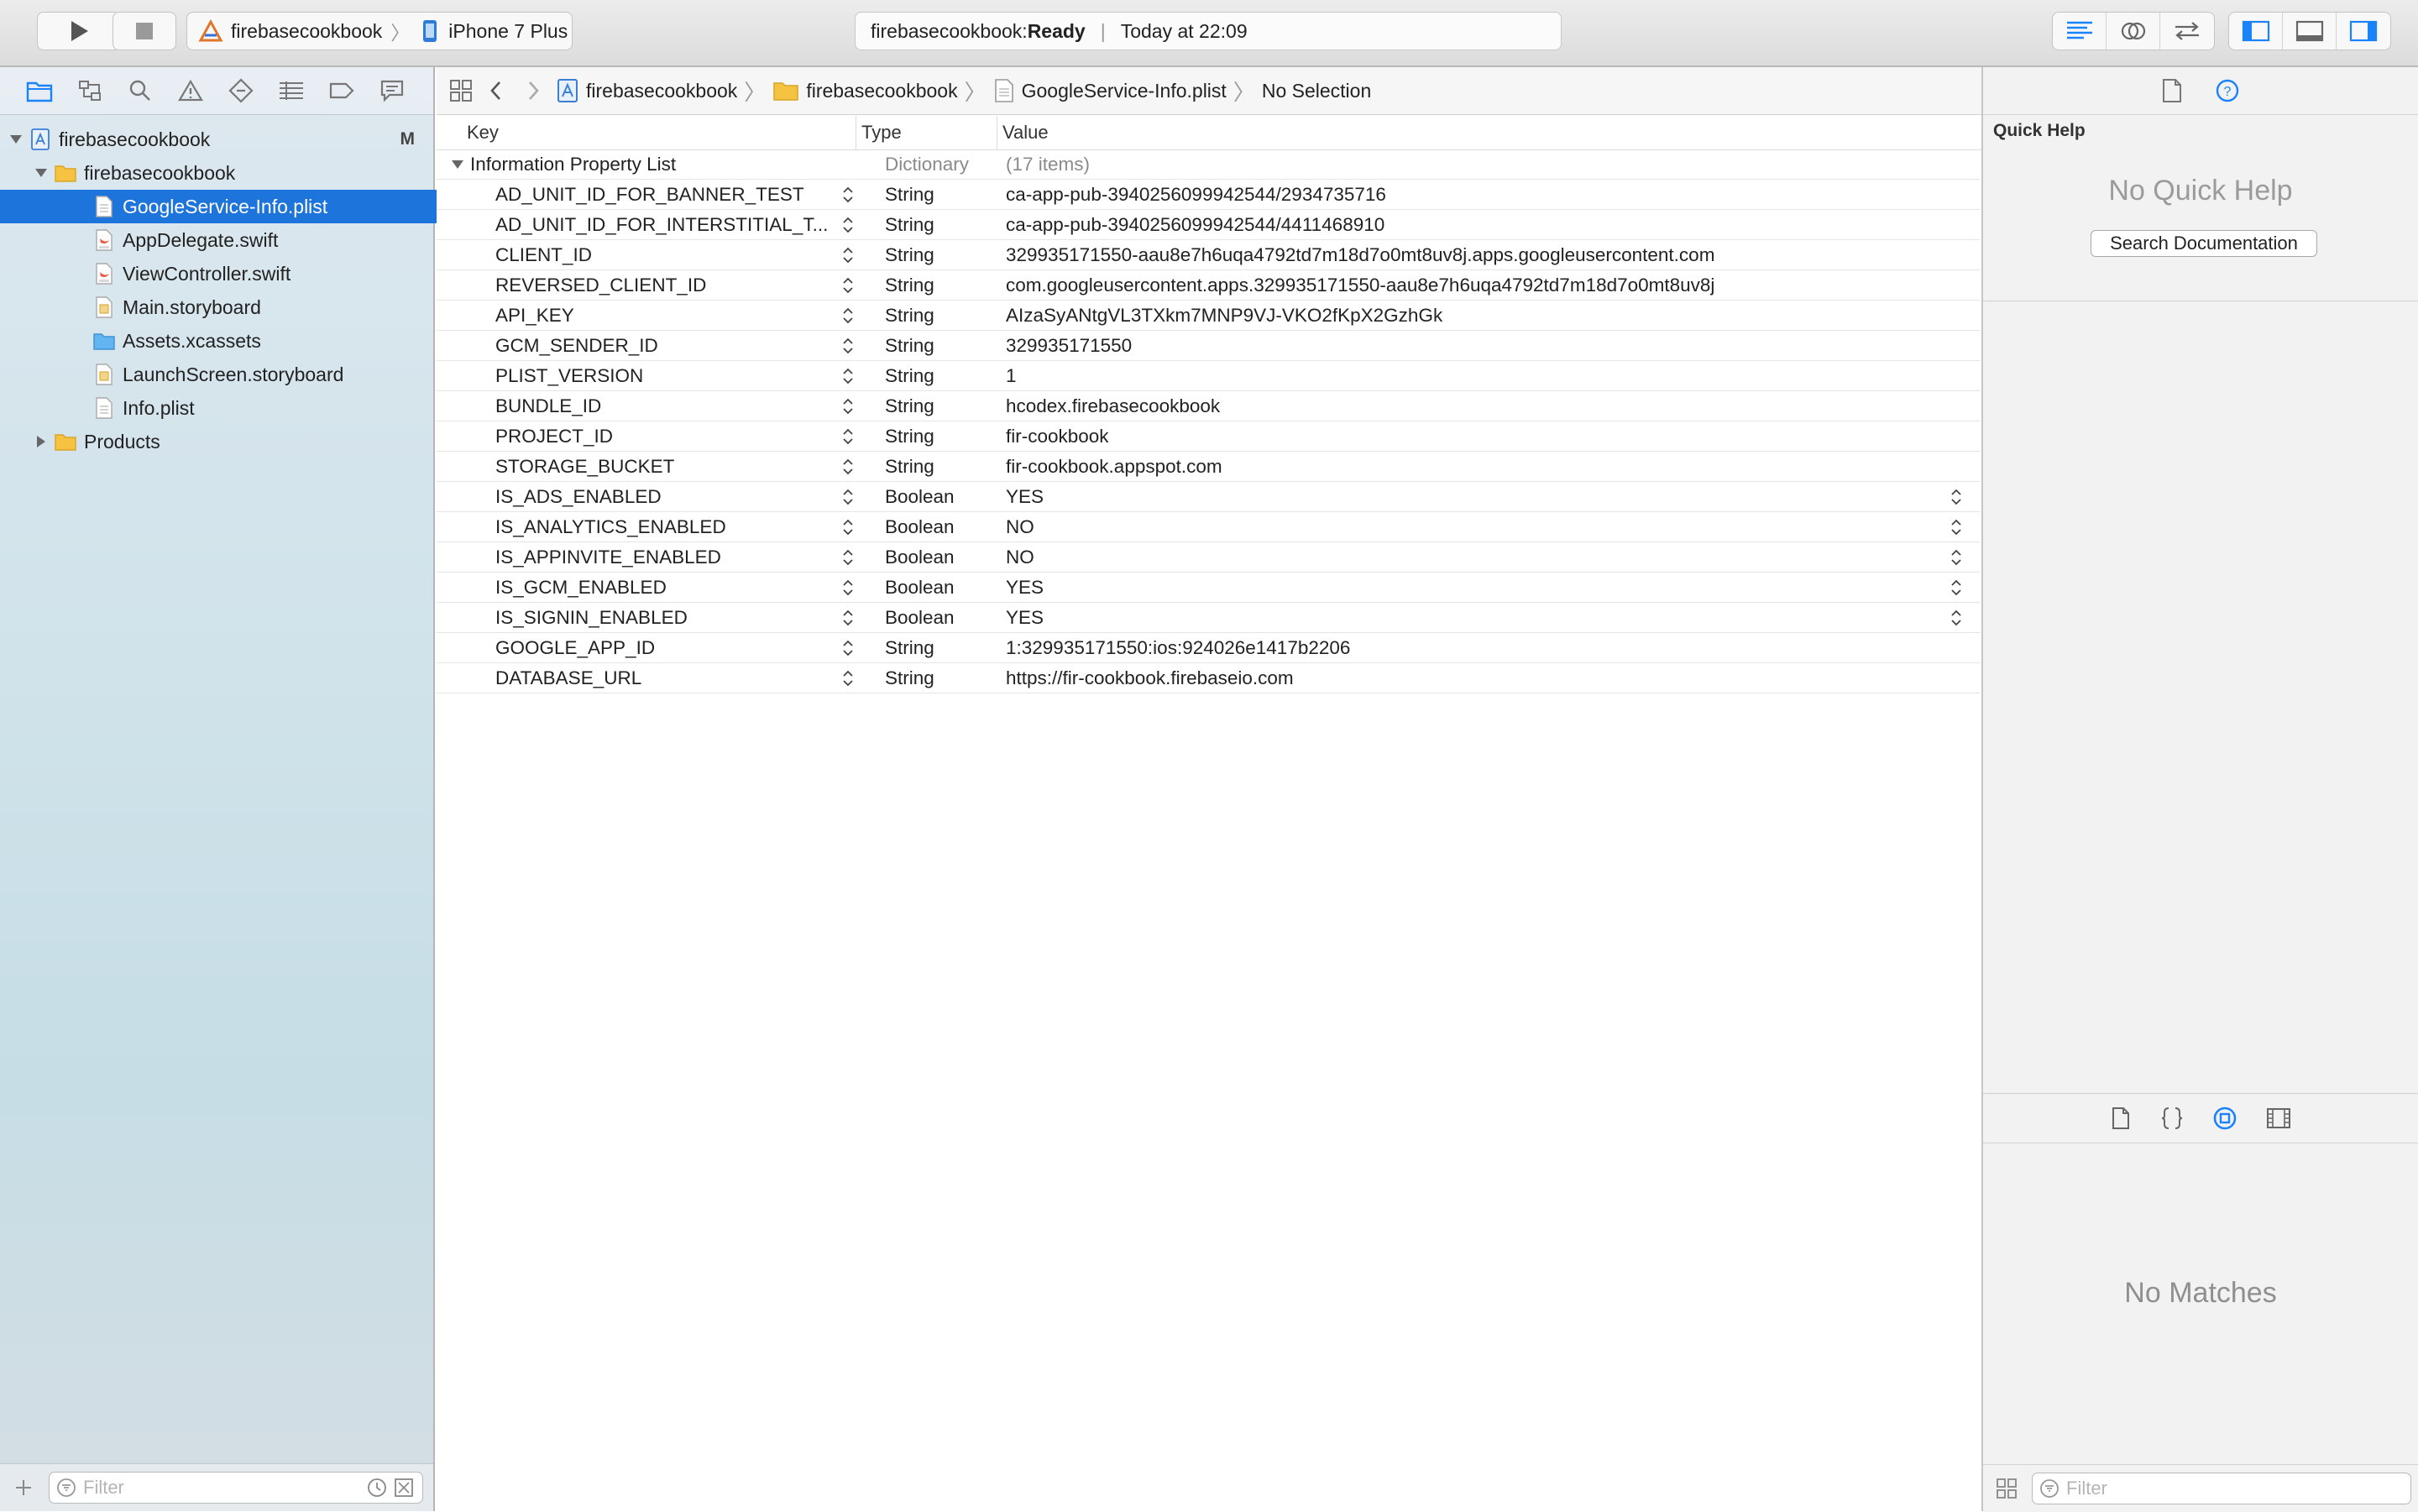 This screenshot has height=1512, width=2418. Describe the element at coordinates (634, 195) in the screenshot. I see `plist-key: AD_UNIT_ID_FOR_BANNER_TEST` at that location.